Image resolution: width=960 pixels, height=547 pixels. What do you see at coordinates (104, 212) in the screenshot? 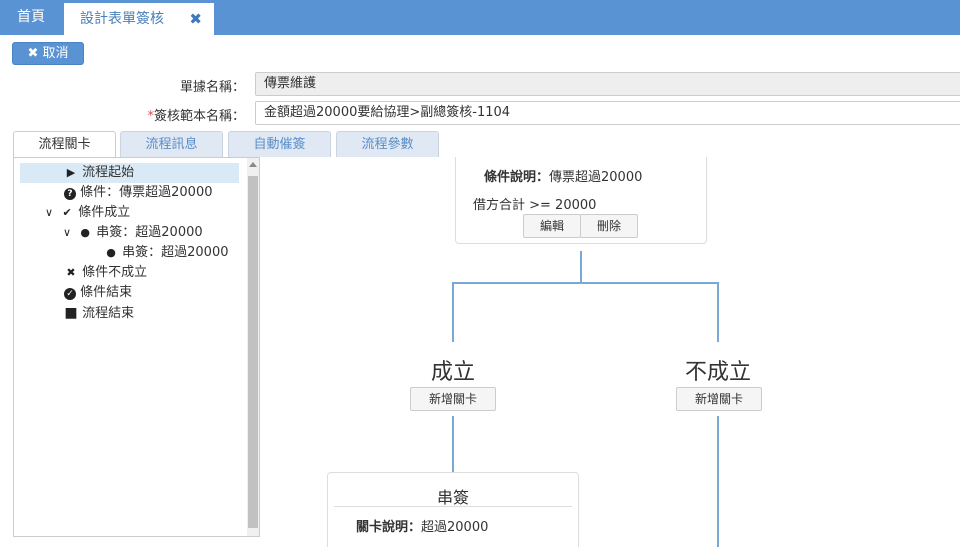
I see `tree-item-label: 條件成立` at bounding box center [104, 212].